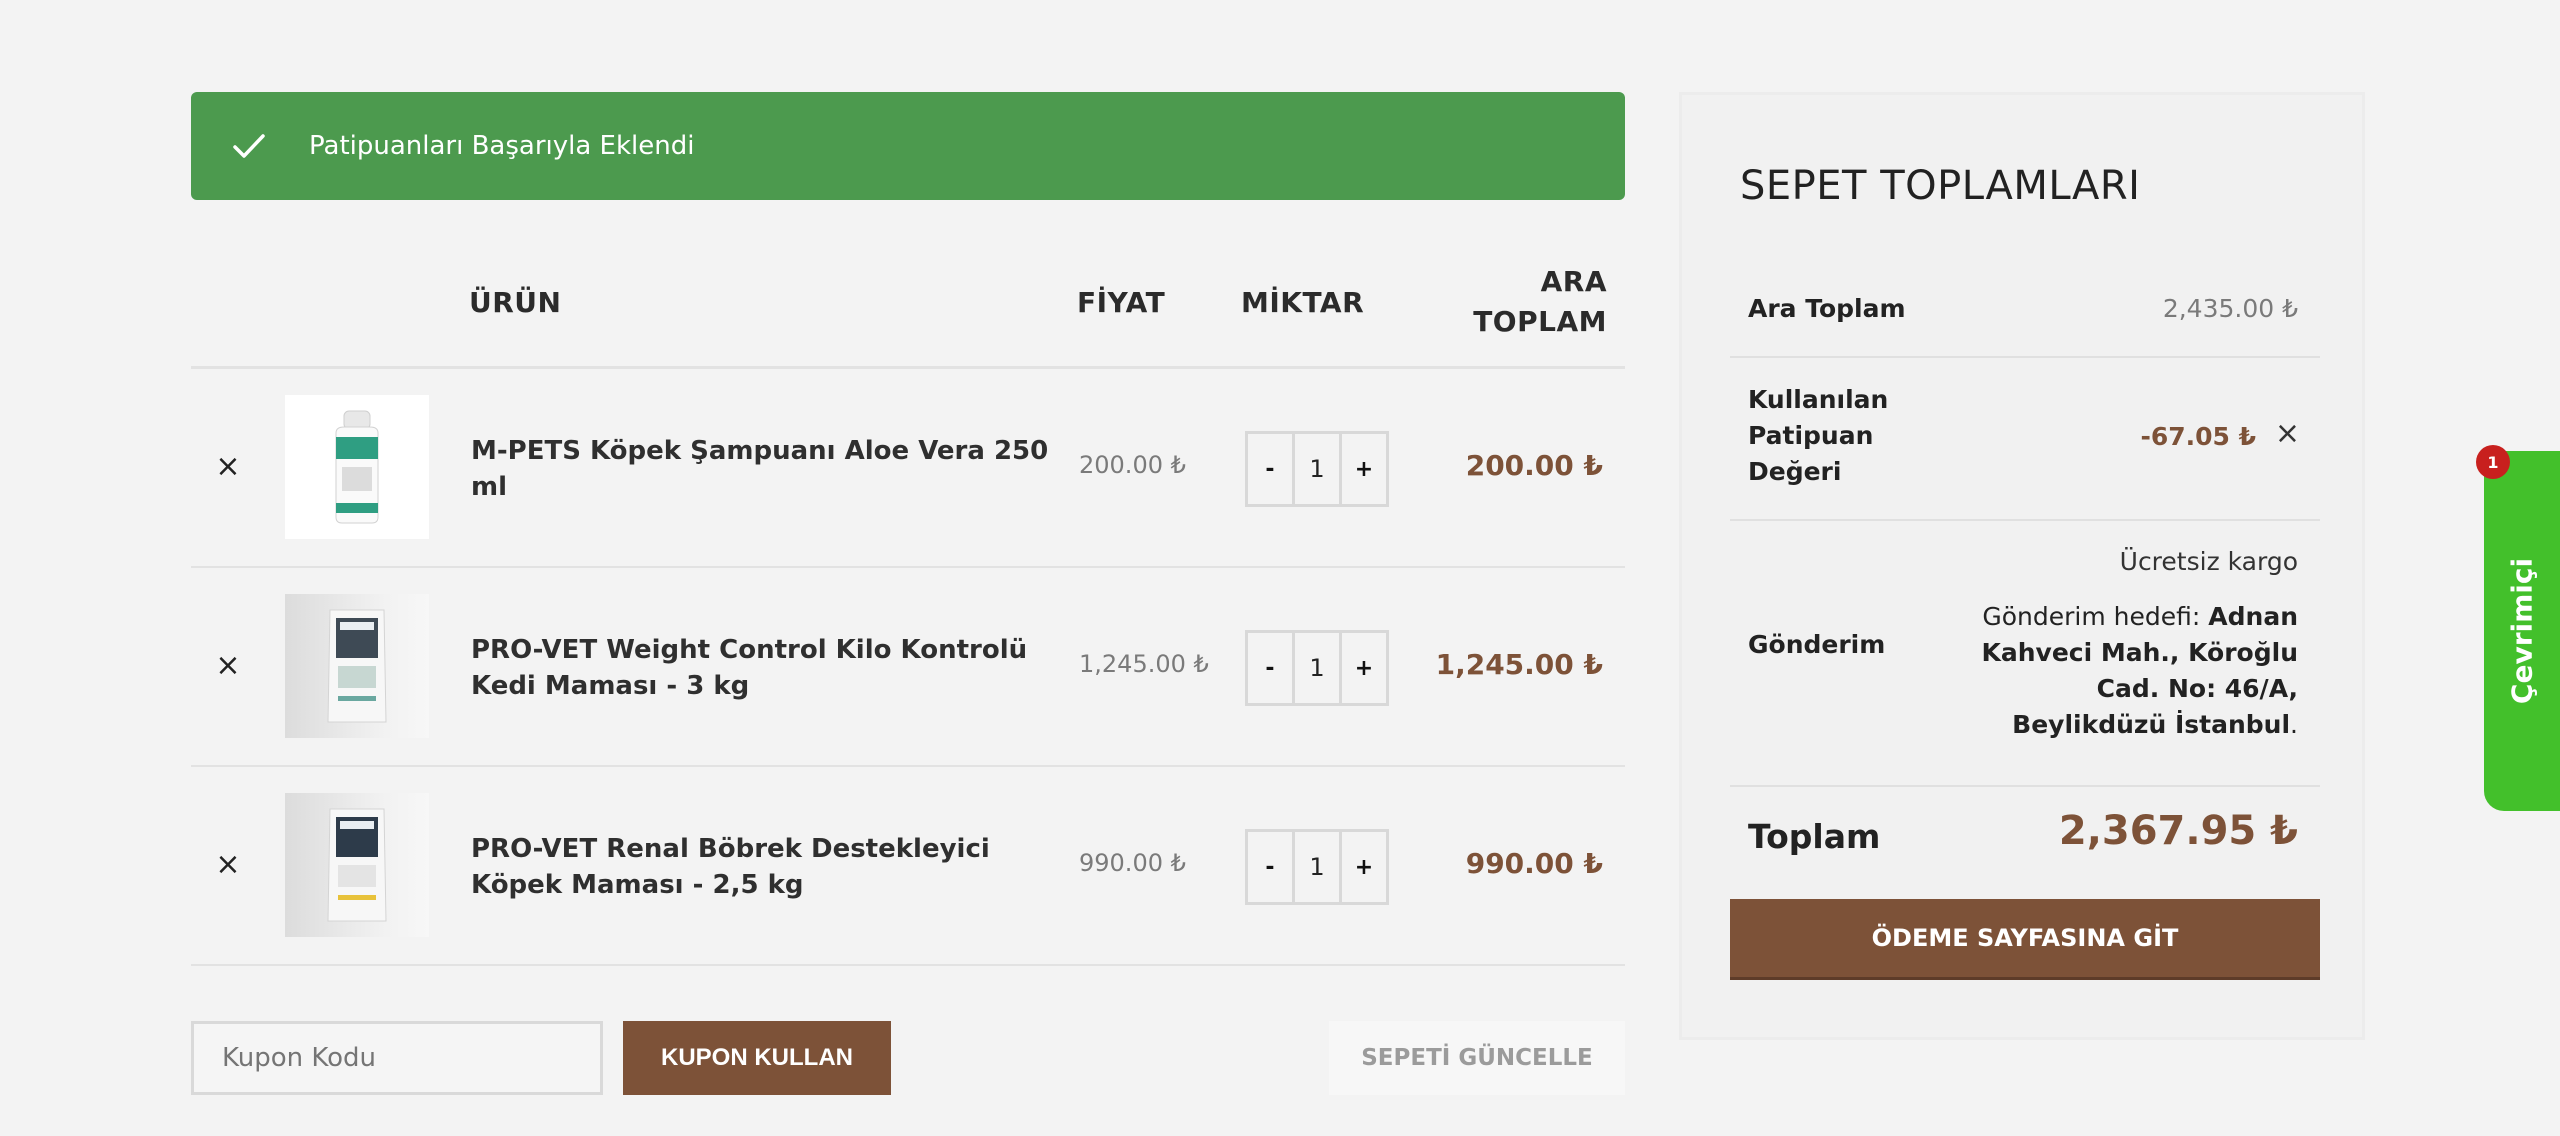 The width and height of the screenshot is (2560, 1136). Describe the element at coordinates (2095, 616) in the screenshot. I see `shipping-prefix: Gönderim hedefi:` at that location.